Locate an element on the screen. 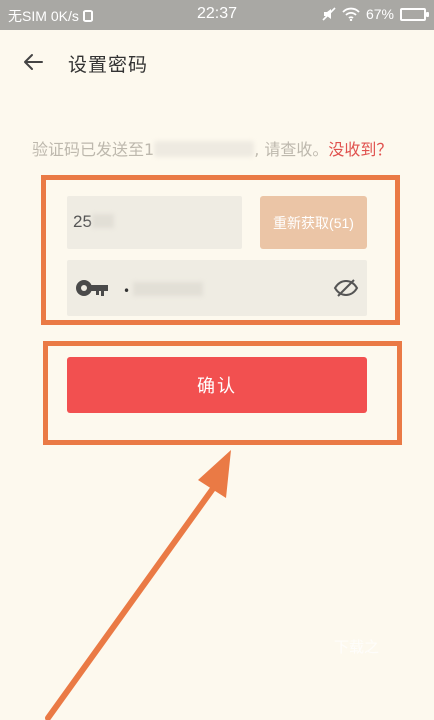  hint-suffix: , 请查收。 is located at coordinates (291, 149).